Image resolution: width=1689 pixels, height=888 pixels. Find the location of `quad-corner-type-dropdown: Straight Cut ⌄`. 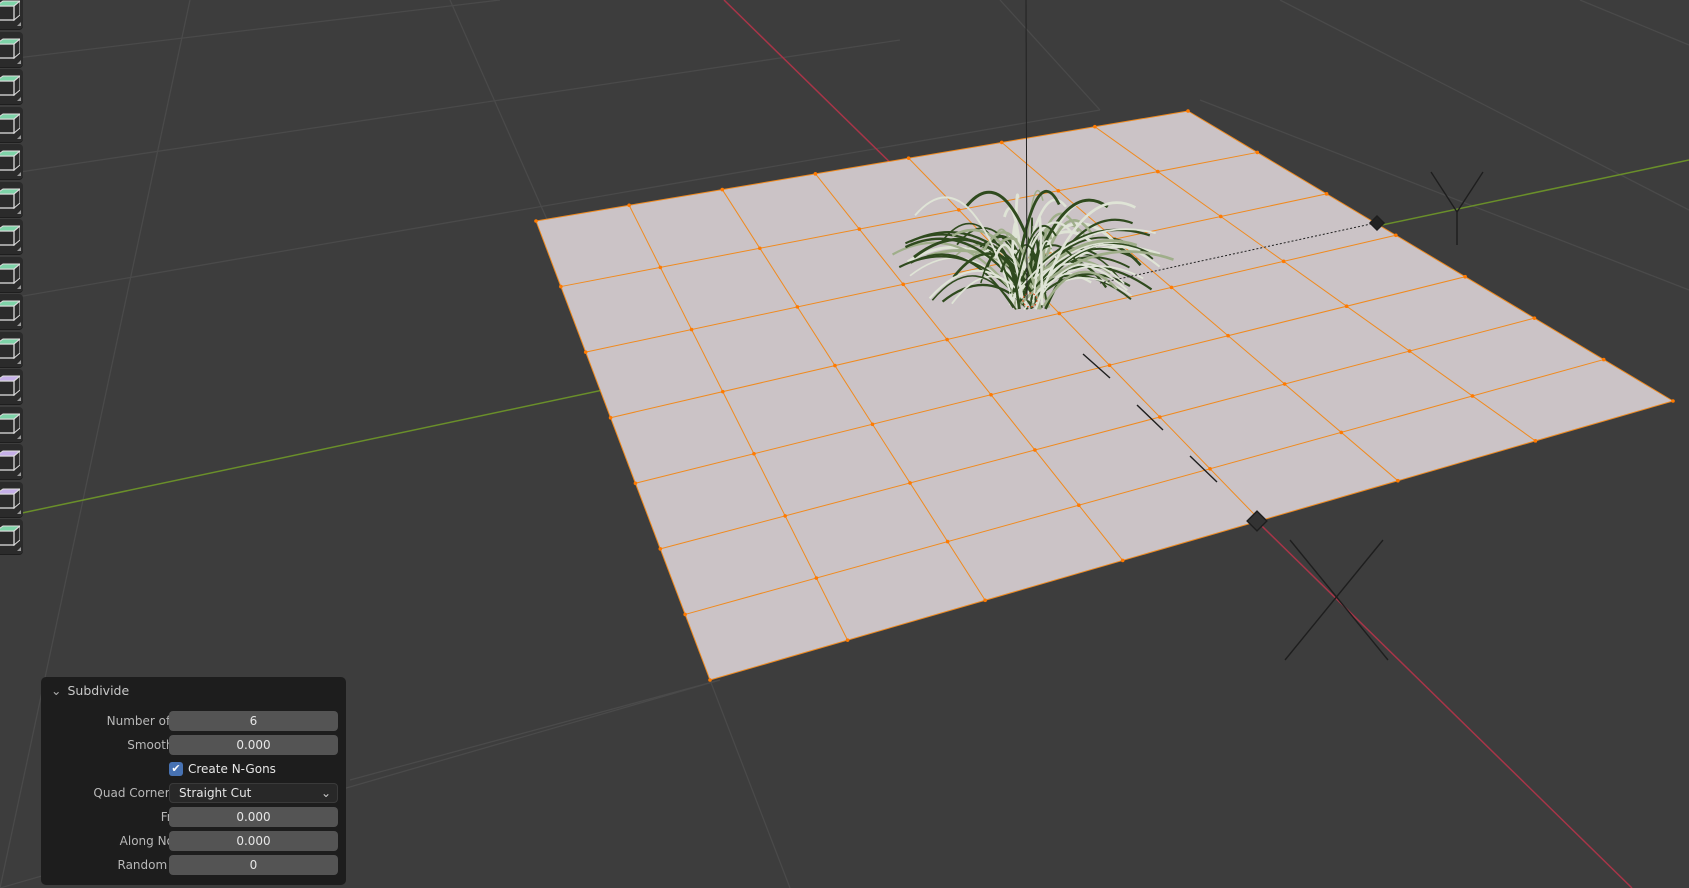

quad-corner-type-dropdown: Straight Cut ⌄ is located at coordinates (253, 793).